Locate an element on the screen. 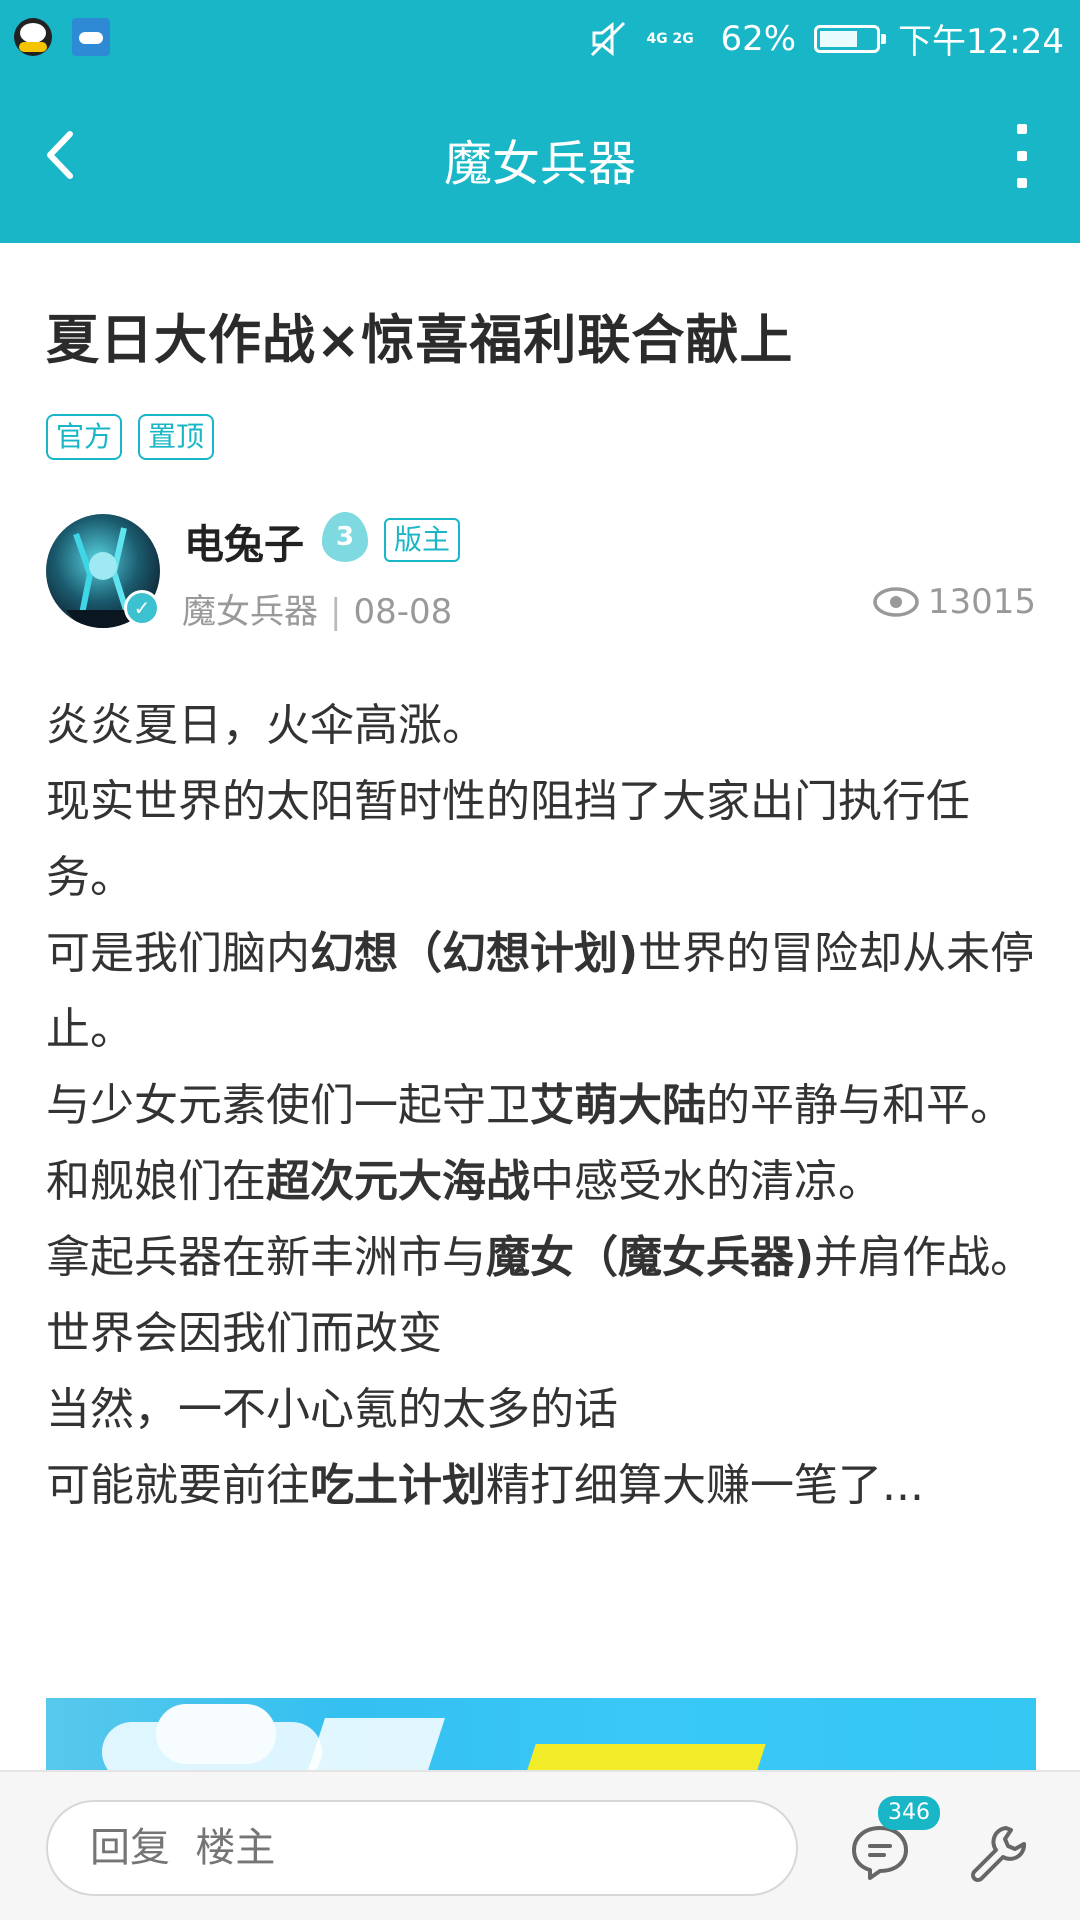 This screenshot has height=1920, width=1080. level-badge: 3 is located at coordinates (345, 537).